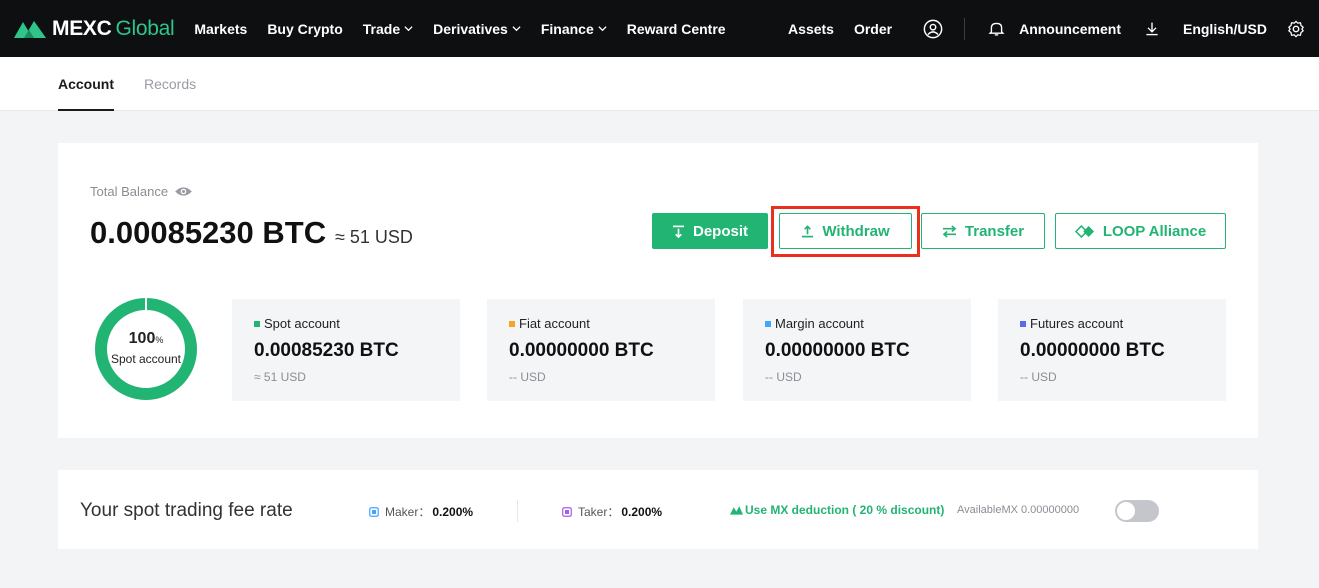 The image size is (1319, 588). I want to click on nav-buy-crypto-label: Buy Crypto, so click(305, 28).